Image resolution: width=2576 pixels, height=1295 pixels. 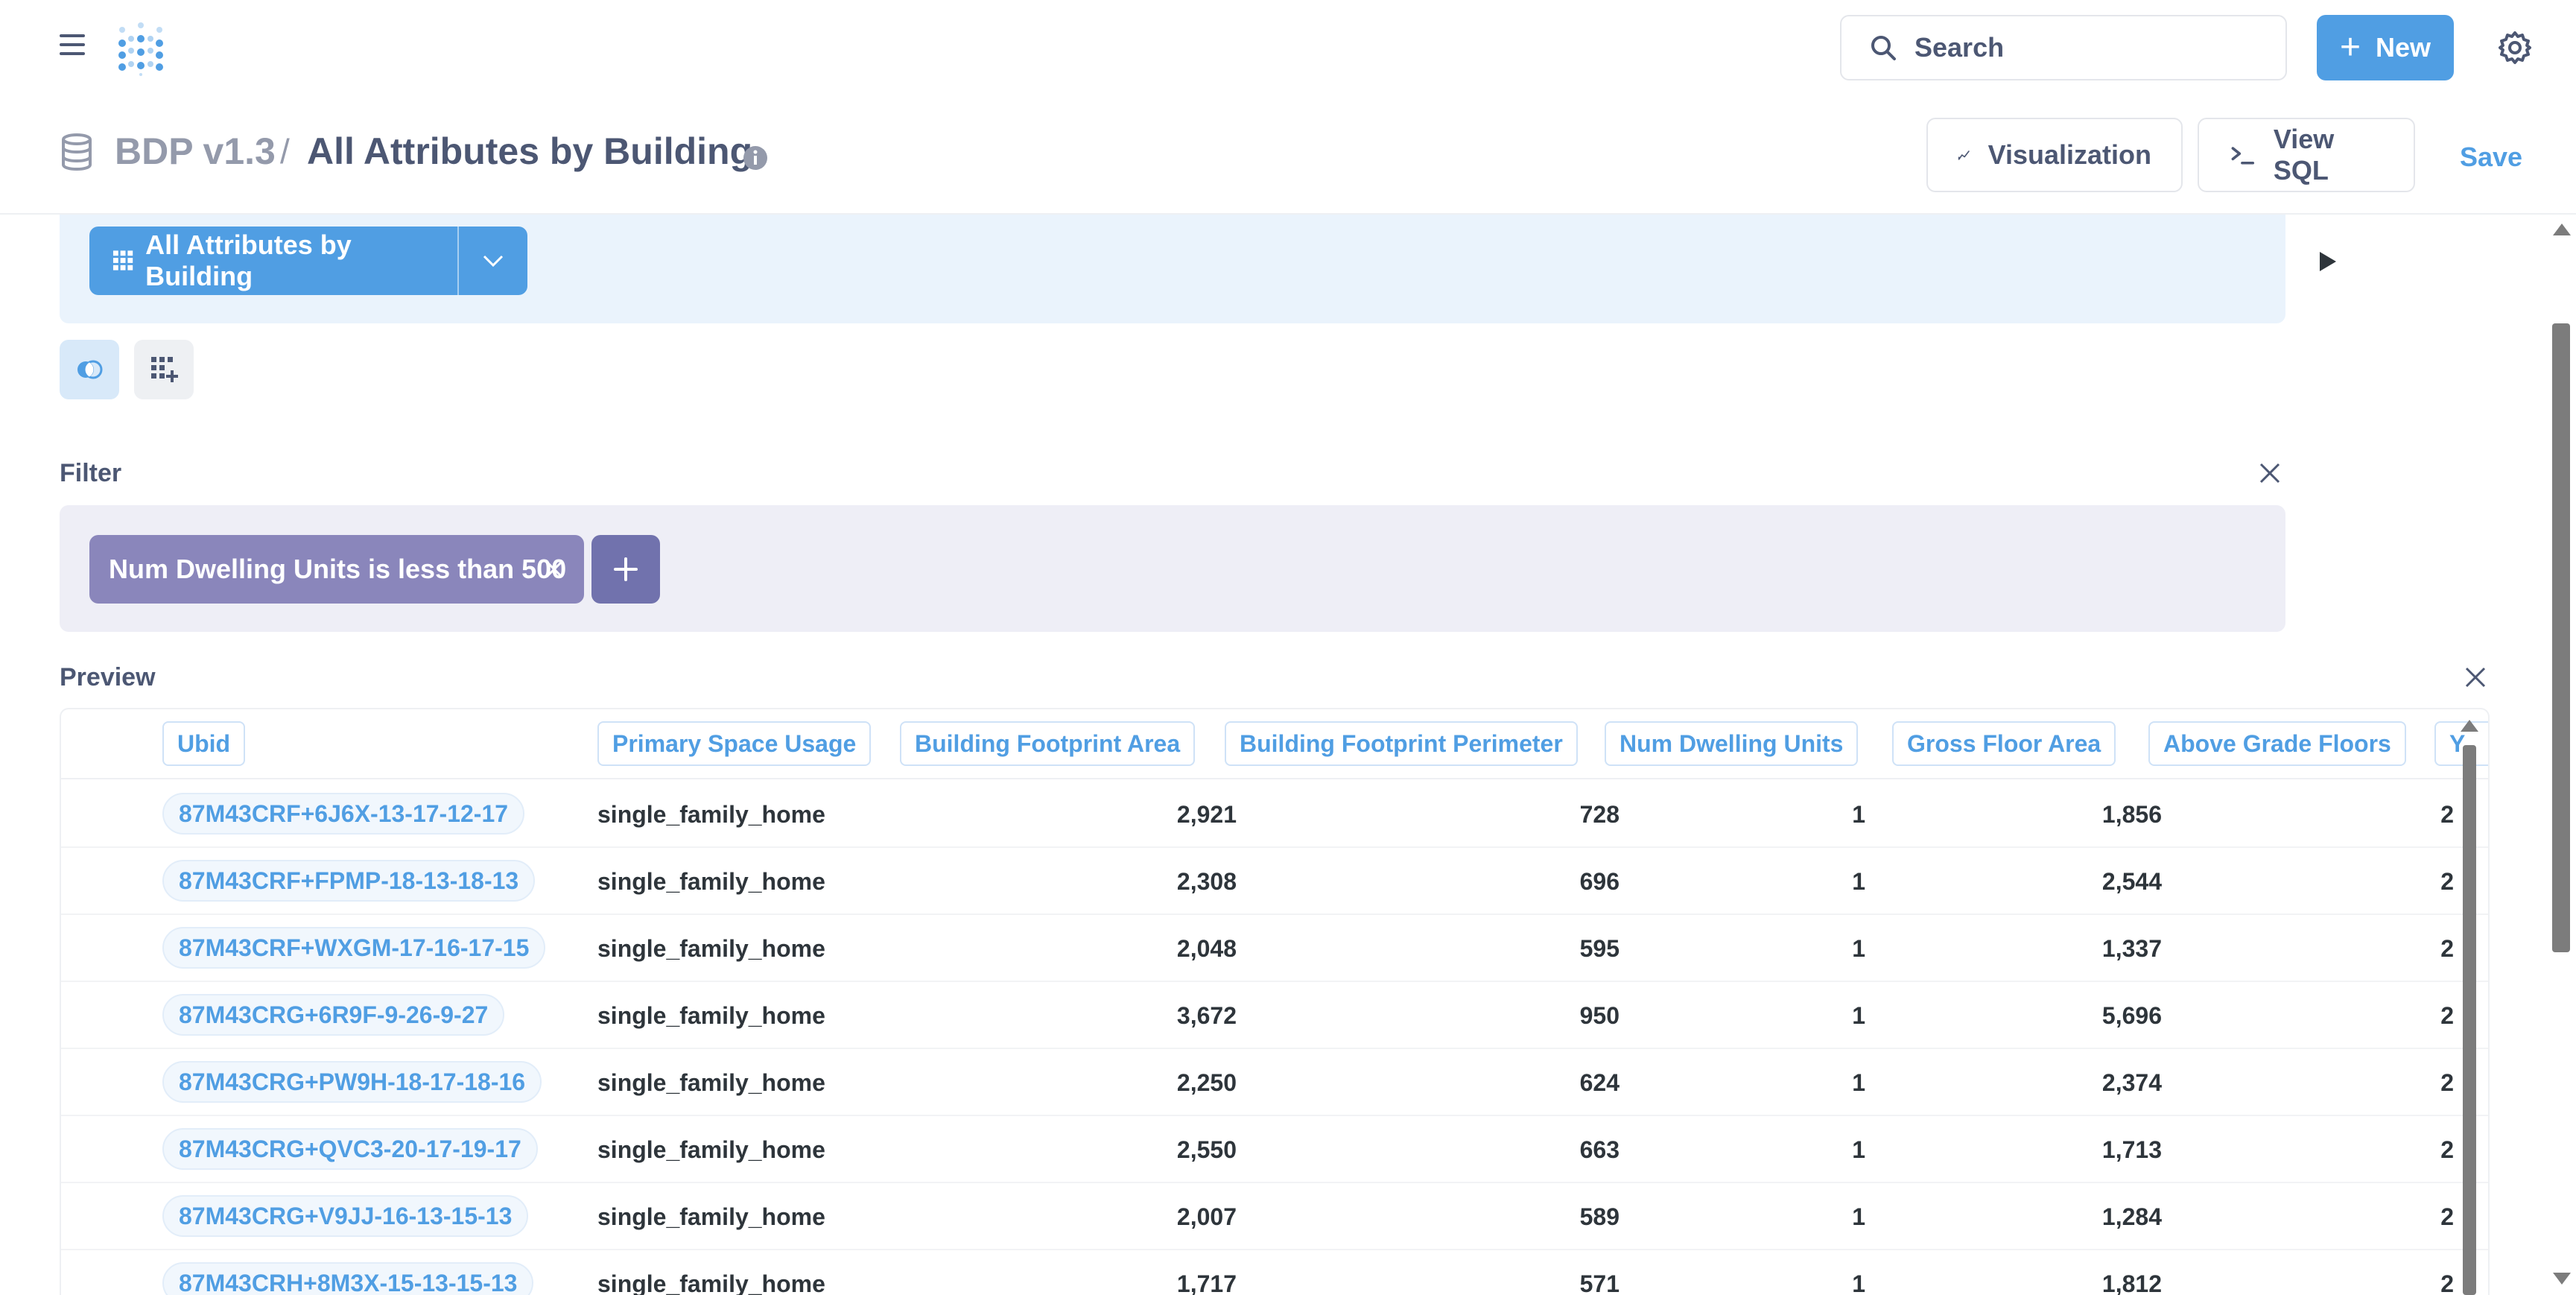 I want to click on footprint-perimeter-cell: 589, so click(x=1599, y=1216).